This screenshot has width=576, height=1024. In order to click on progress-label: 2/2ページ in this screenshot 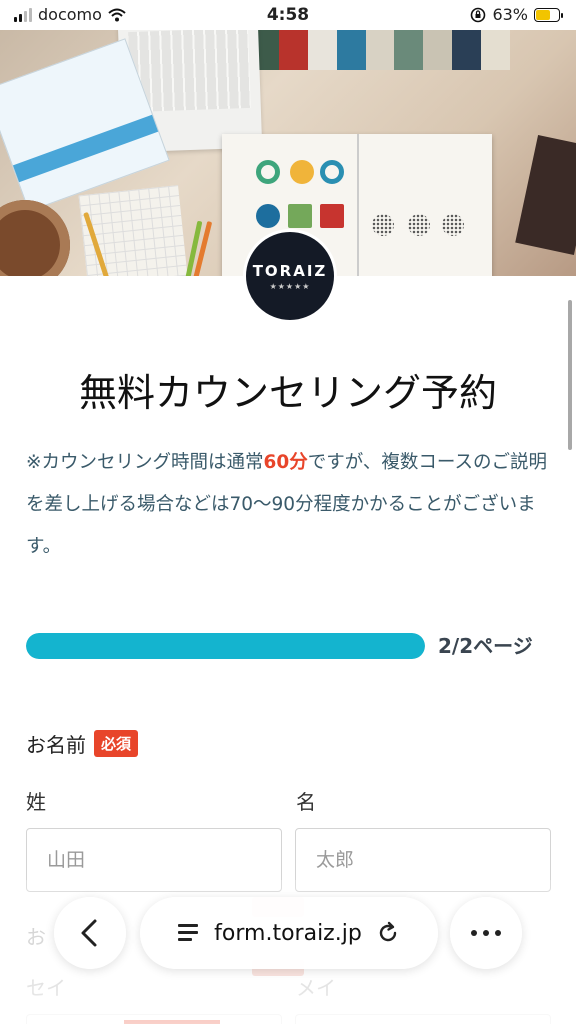, I will do `click(485, 646)`.